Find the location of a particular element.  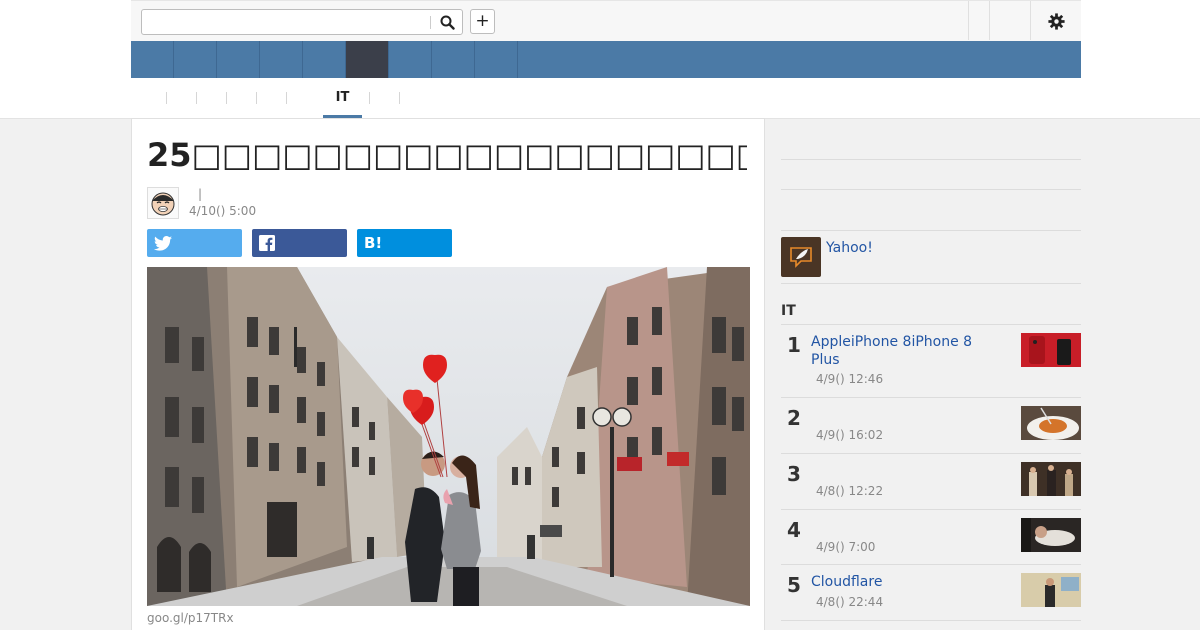

gear-icon is located at coordinates (1056, 21).